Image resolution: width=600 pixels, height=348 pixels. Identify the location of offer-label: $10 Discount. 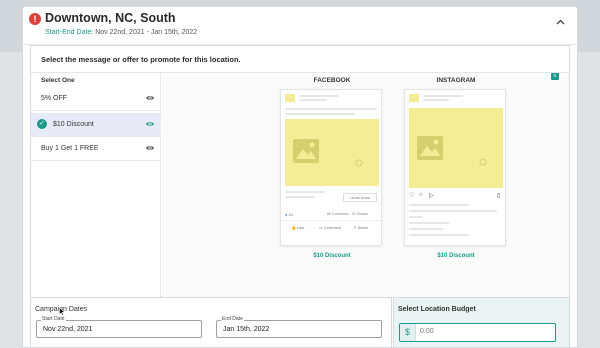
(73, 124).